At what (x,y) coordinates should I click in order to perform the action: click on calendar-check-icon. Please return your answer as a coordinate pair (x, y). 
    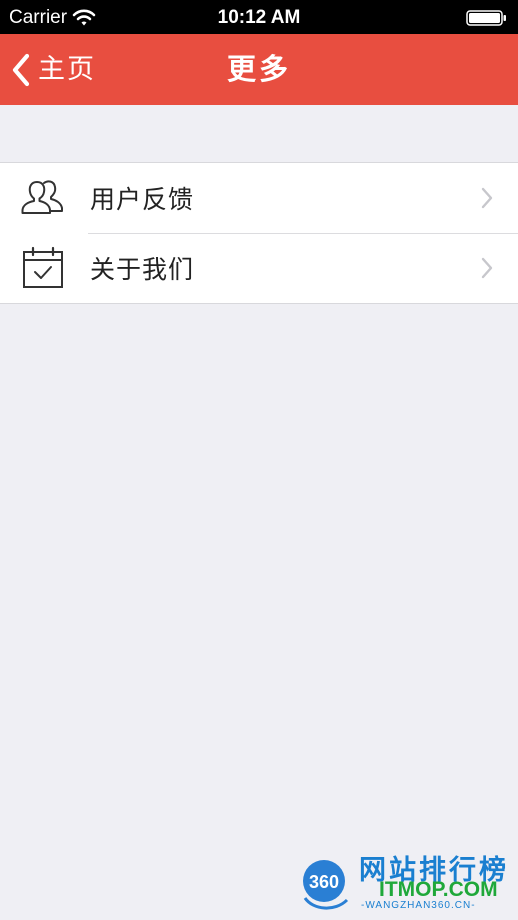
    Looking at the image, I should click on (43, 268).